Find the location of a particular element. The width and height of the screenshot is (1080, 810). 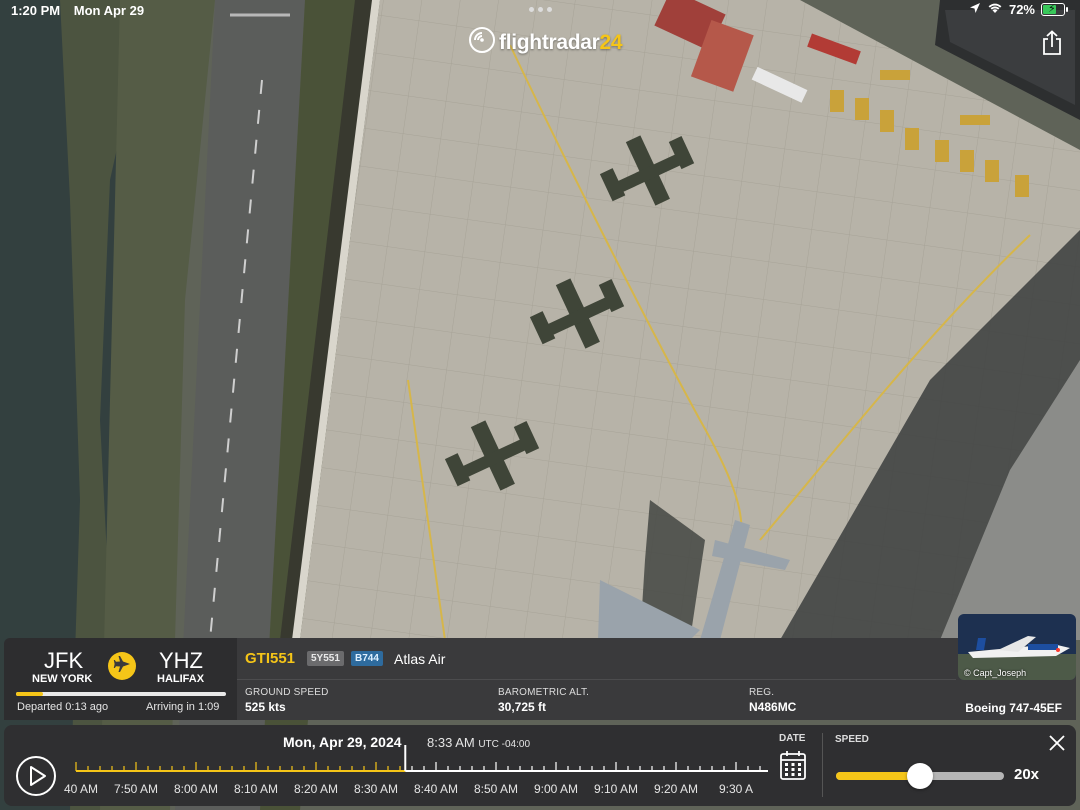

timeline-tick-label: 9:00 AM is located at coordinates (556, 789).